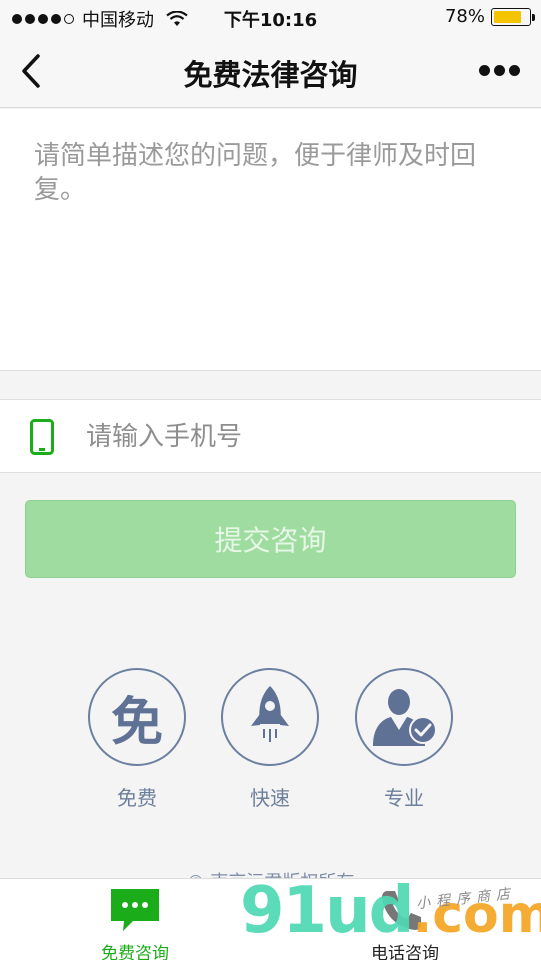 The image size is (541, 960). I want to click on phone-row, so click(270, 436).